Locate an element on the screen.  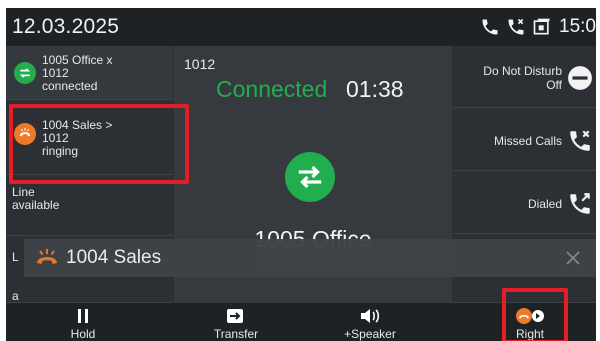
status-icons: 15:0 is located at coordinates (537, 27).